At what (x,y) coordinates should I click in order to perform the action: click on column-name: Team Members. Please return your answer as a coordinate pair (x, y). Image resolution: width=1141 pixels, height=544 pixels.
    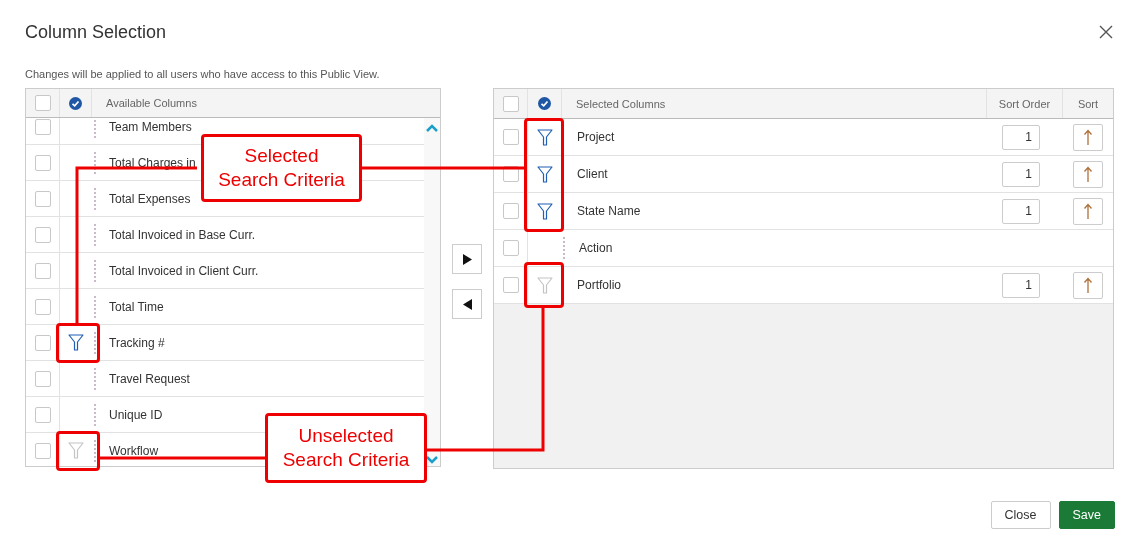
    Looking at the image, I should click on (150, 126).